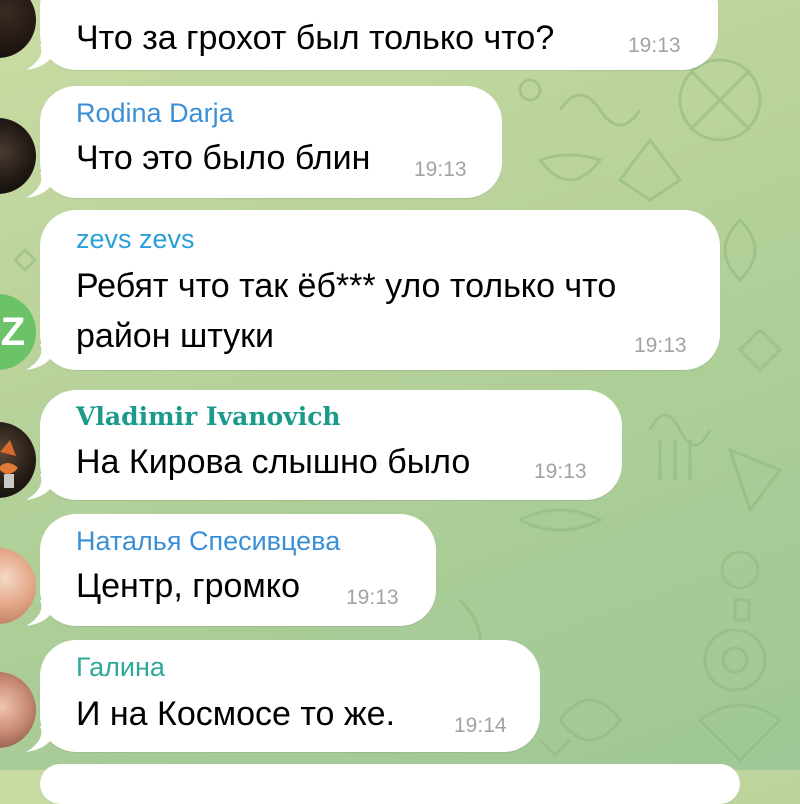 This screenshot has width=800, height=804. Describe the element at coordinates (346, 286) in the screenshot. I see `message-text-line-1: Ребят что так ёб*** уло только что` at that location.